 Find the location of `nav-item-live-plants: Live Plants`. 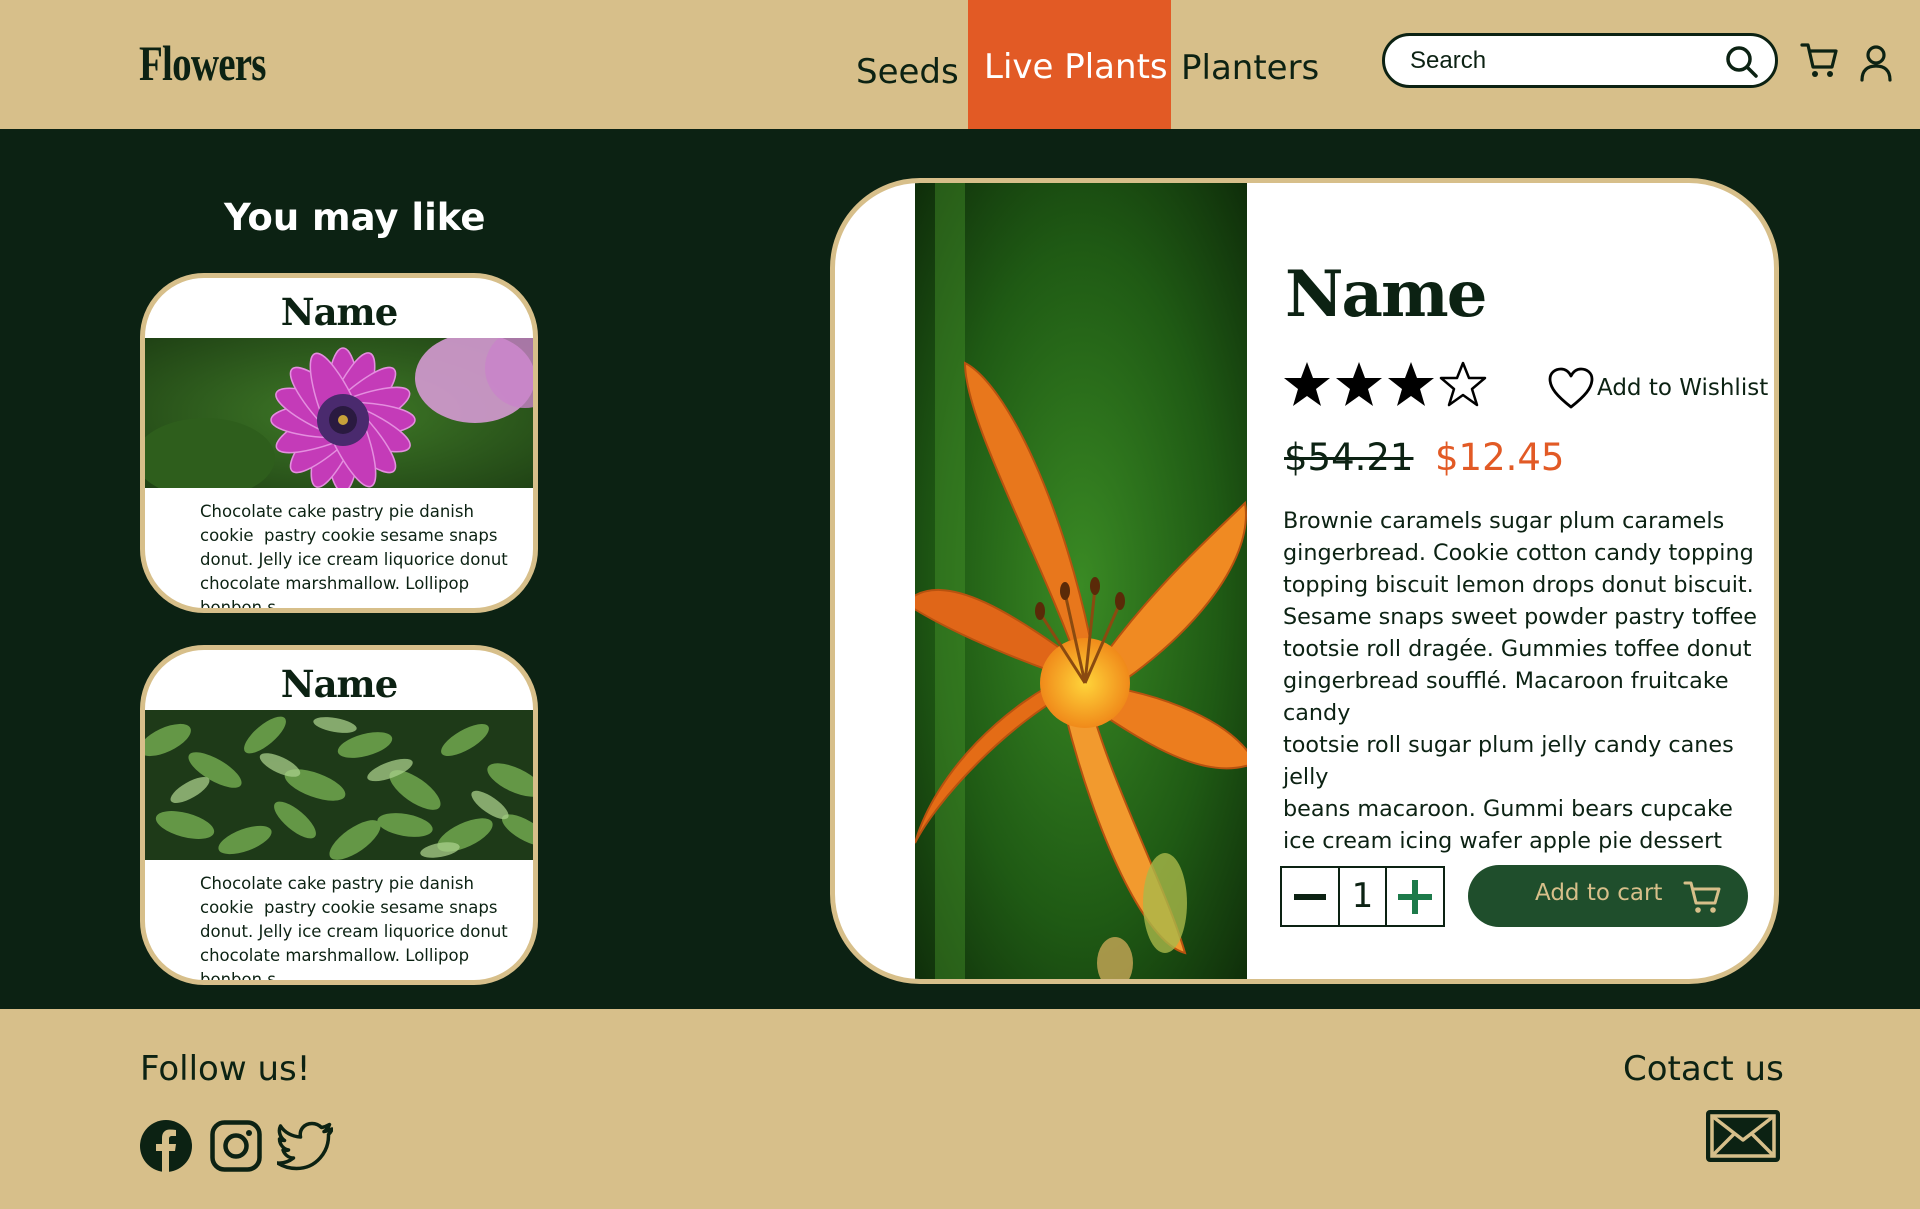

nav-item-live-plants: Live Plants is located at coordinates (1069, 64).